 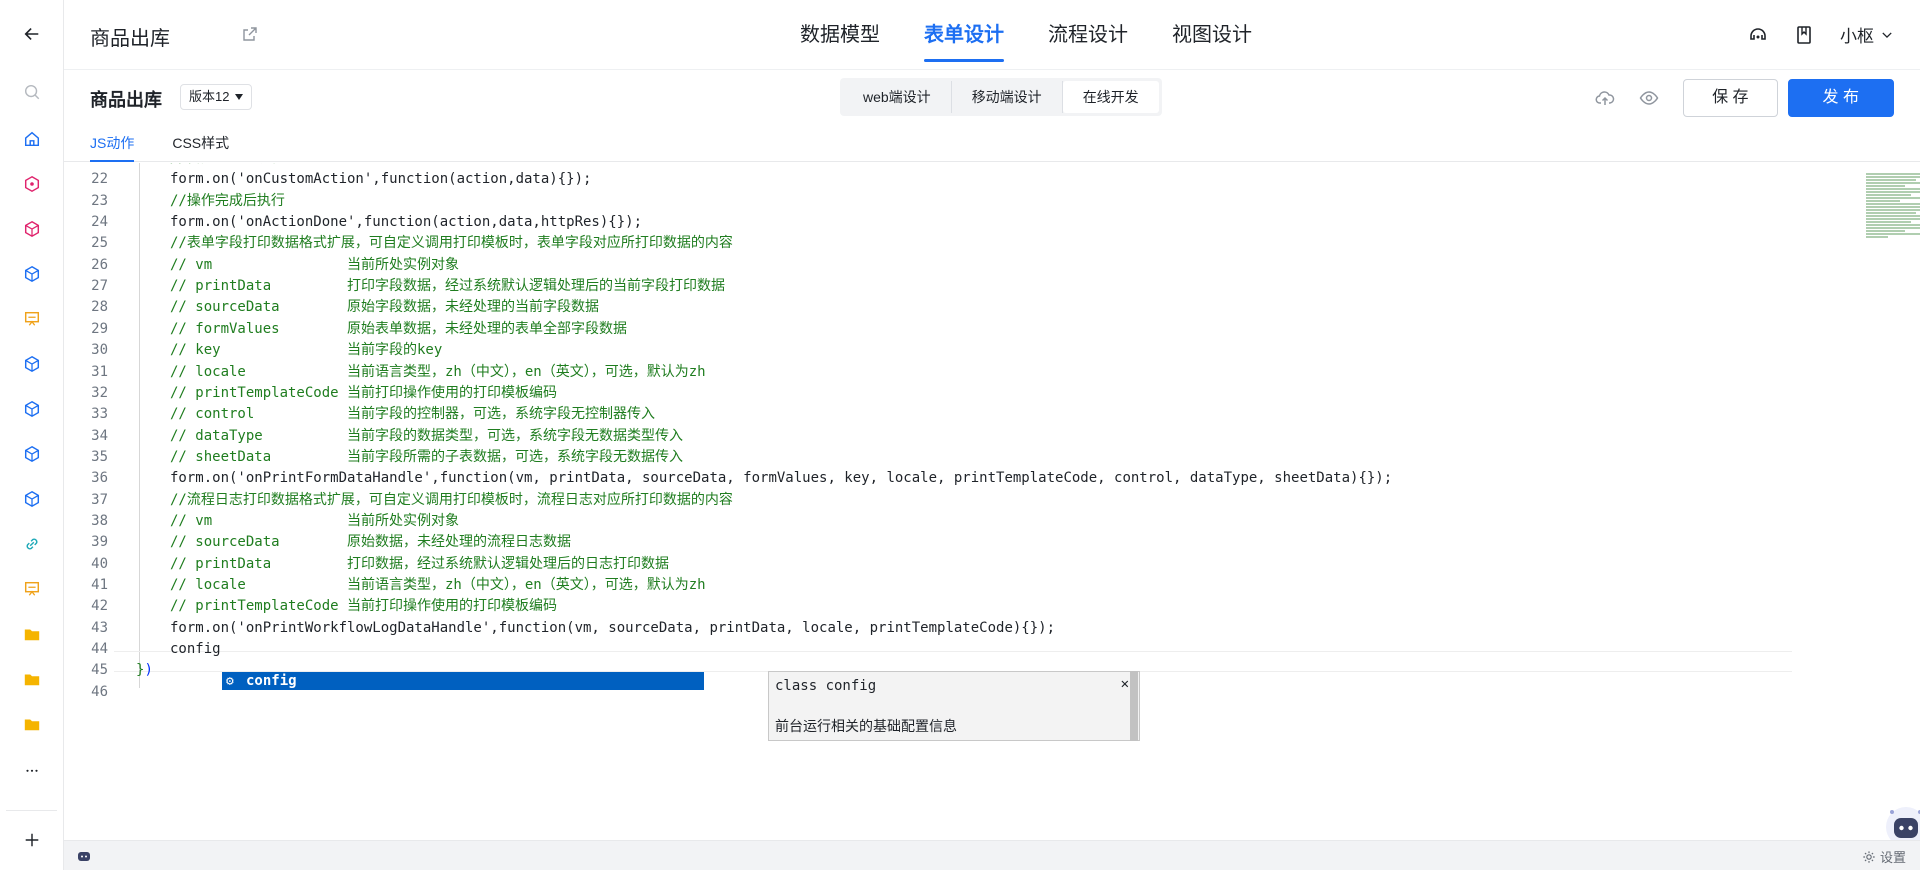 I want to click on eye-icon, so click(x=1649, y=98).